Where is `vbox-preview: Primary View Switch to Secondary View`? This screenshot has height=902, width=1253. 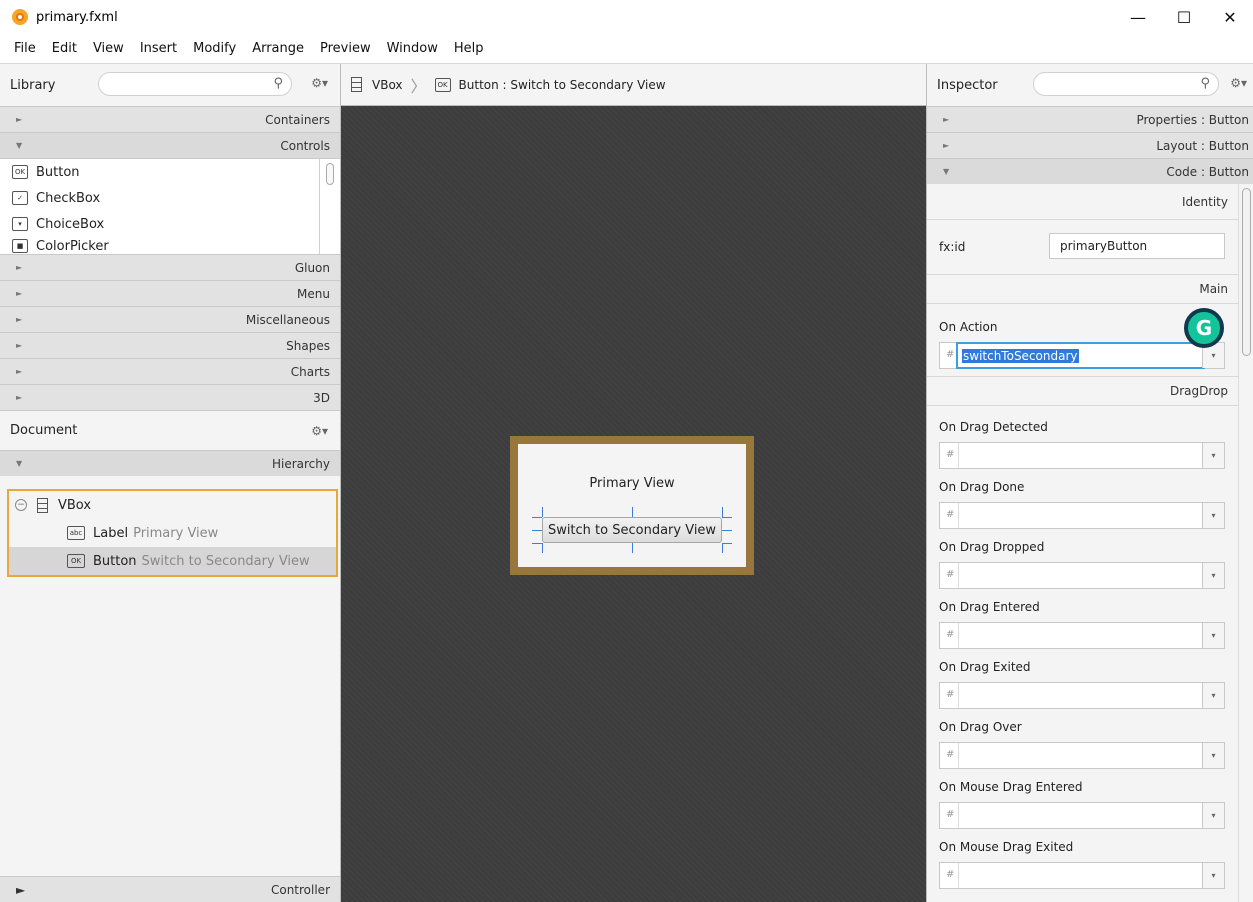 vbox-preview: Primary View Switch to Secondary View is located at coordinates (632, 505).